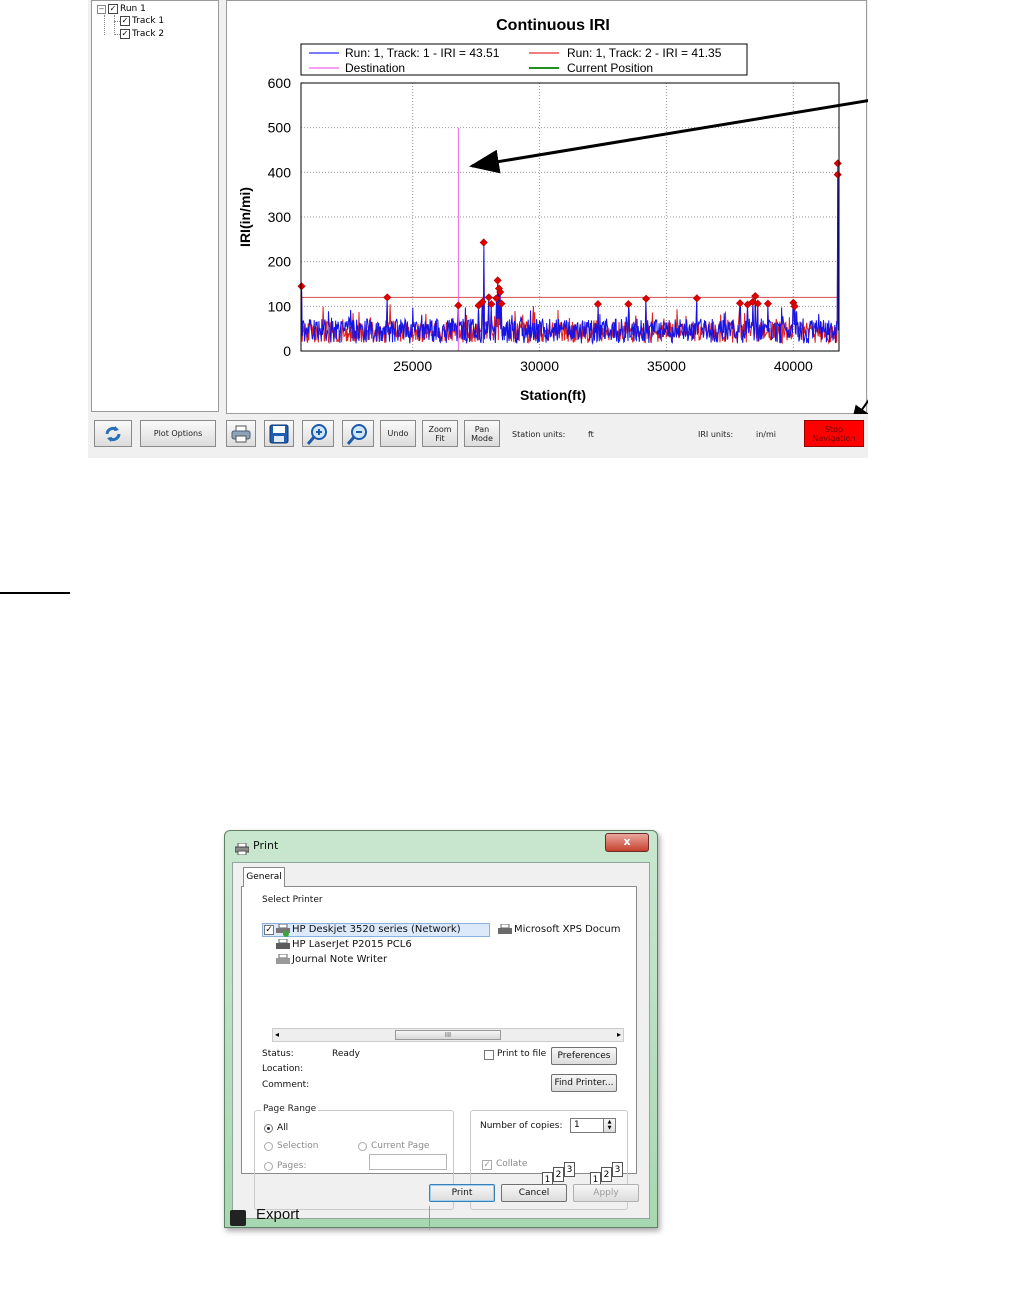 This screenshot has width=1022, height=1316. What do you see at coordinates (339, 959) in the screenshot?
I see `printer-item-journal-note-writer: Journal Note Writer` at bounding box center [339, 959].